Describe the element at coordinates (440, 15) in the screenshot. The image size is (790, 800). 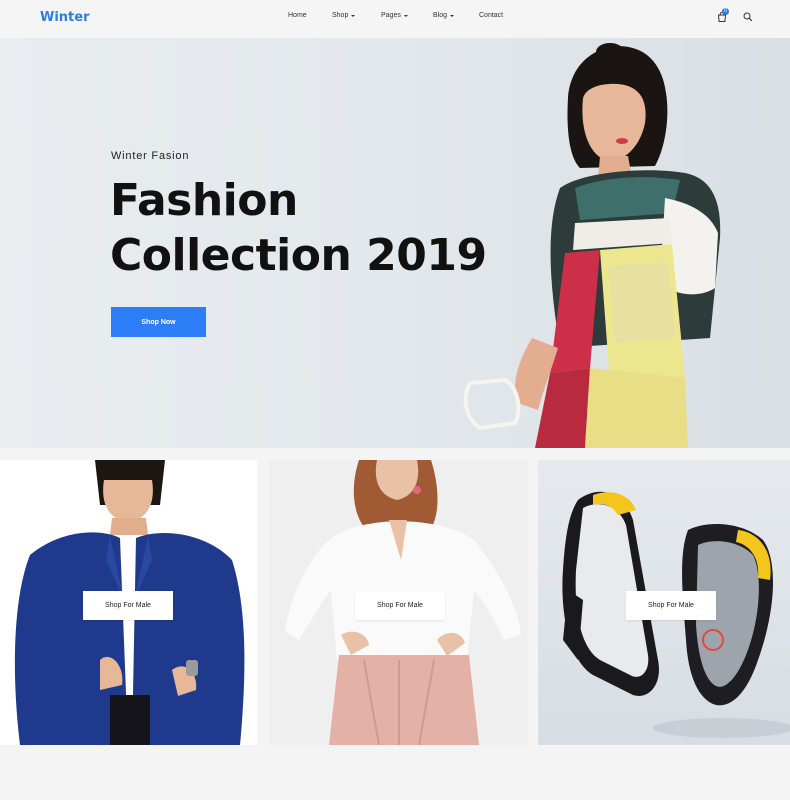
I see `nav-item-label: Blog` at that location.